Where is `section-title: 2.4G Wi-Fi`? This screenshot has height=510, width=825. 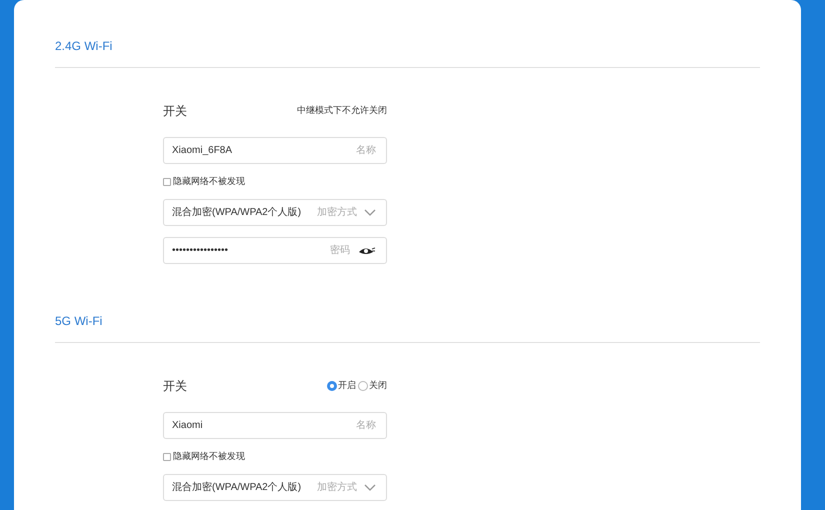
section-title: 2.4G Wi-Fi is located at coordinates (84, 46).